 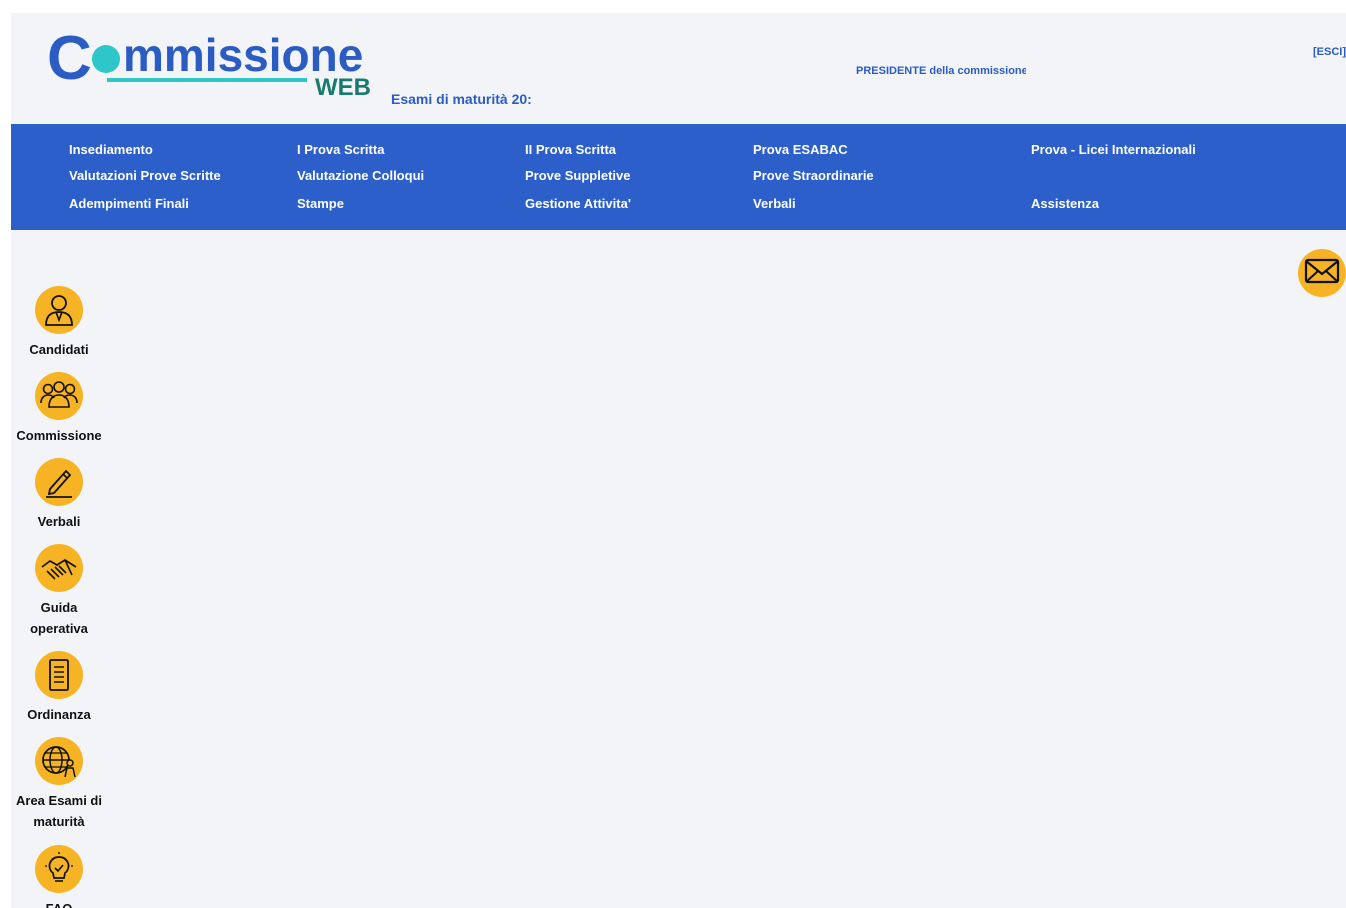 What do you see at coordinates (59, 349) in the screenshot?
I see `sidebar-item-label: Candidati` at bounding box center [59, 349].